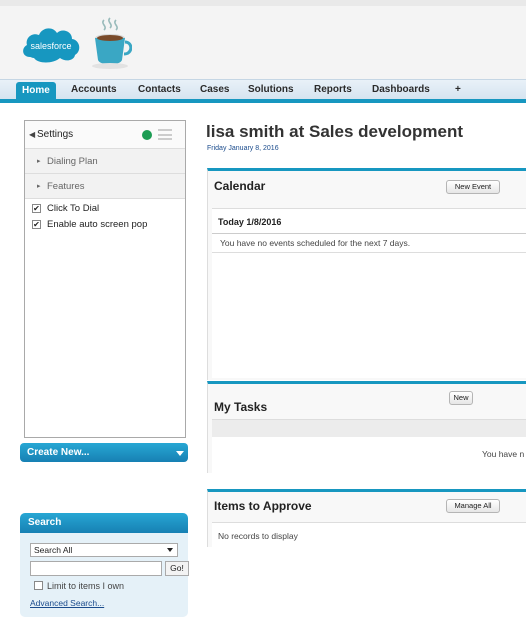 This screenshot has height=626, width=526. I want to click on approve-empty-row: No records to display, so click(369, 535).